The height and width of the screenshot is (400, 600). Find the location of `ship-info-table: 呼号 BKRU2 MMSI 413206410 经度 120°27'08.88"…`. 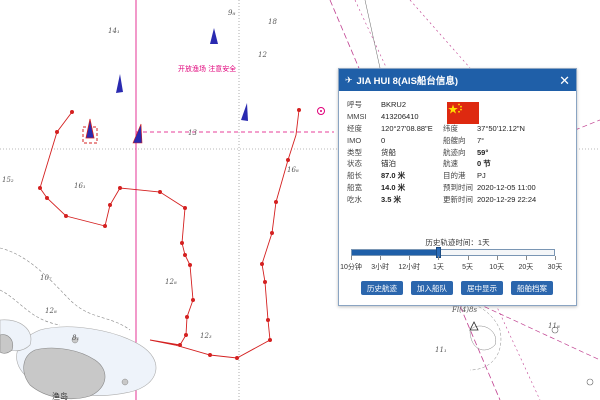

ship-info-table: 呼号 BKRU2 MMSI 413206410 经度 120°27'08.88"… is located at coordinates (460, 152).